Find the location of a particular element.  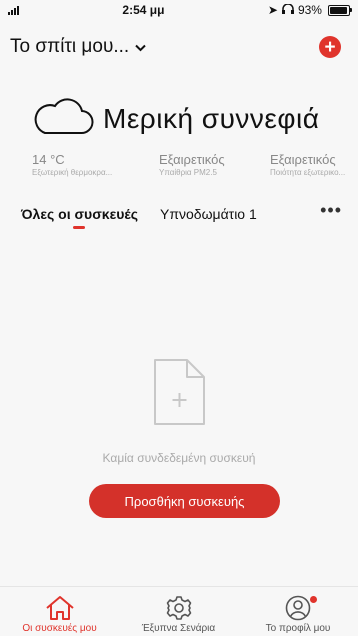

nav-label: Έξυπνα Σενάρια is located at coordinates (178, 628).